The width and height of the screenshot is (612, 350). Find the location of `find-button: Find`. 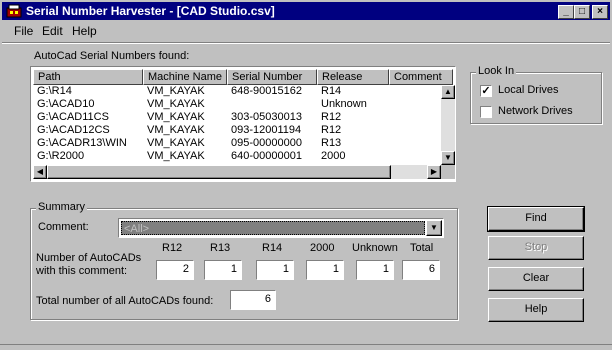

find-button: Find is located at coordinates (536, 219).